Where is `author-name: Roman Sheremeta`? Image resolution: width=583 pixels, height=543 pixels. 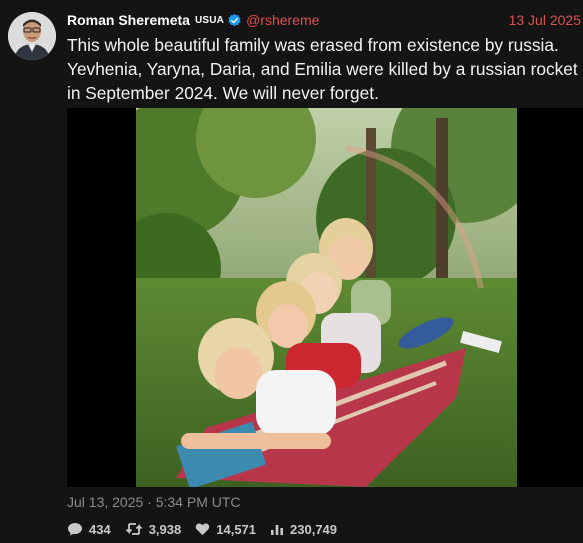
author-name: Roman Sheremeta is located at coordinates (128, 20).